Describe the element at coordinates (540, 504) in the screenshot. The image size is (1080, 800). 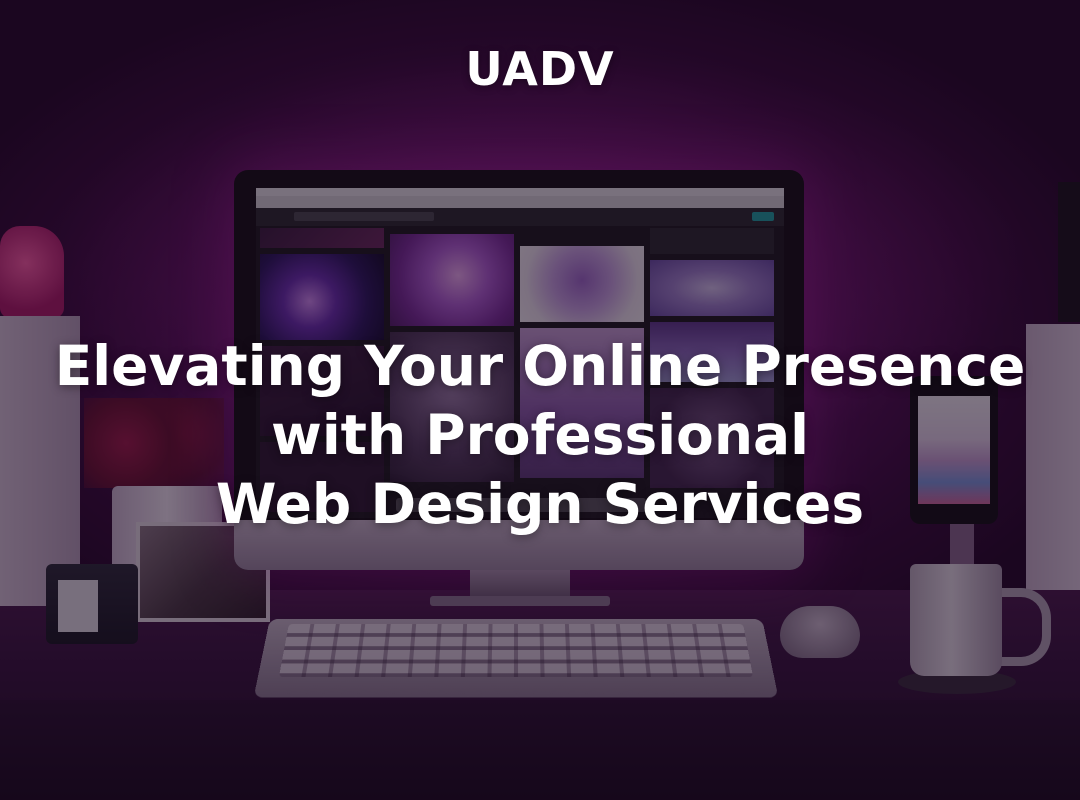
I see `headline-line-3: Web Design Services` at that location.